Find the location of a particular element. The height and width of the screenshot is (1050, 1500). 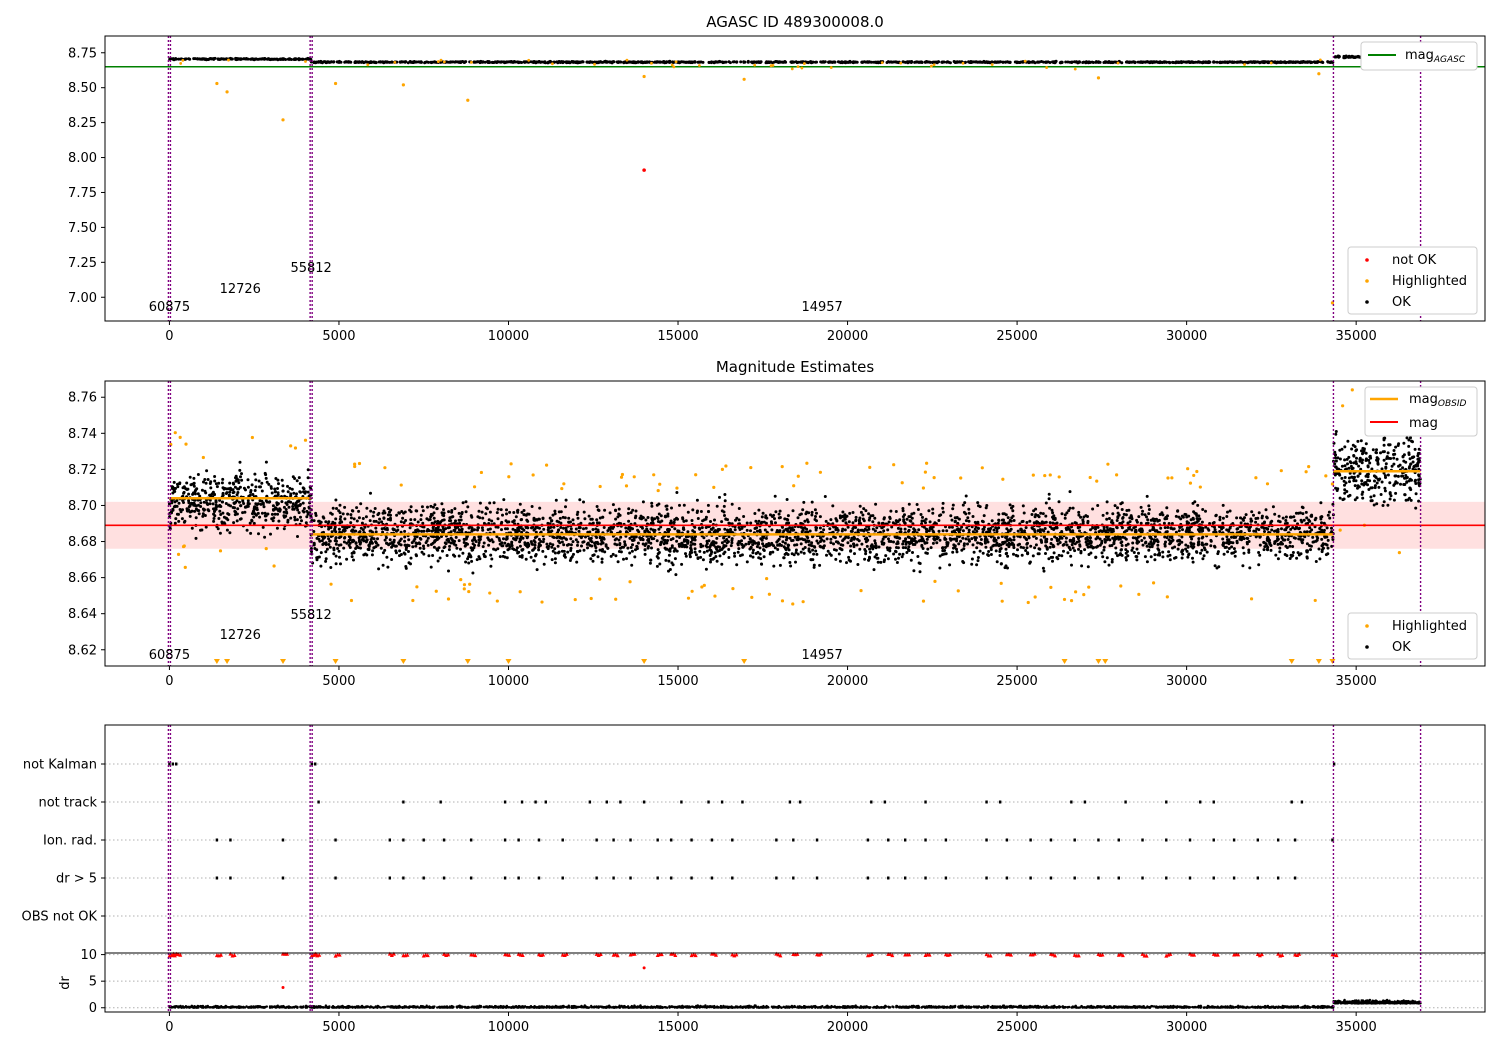

y-tick-label: 8.50 is located at coordinates (82, 88).